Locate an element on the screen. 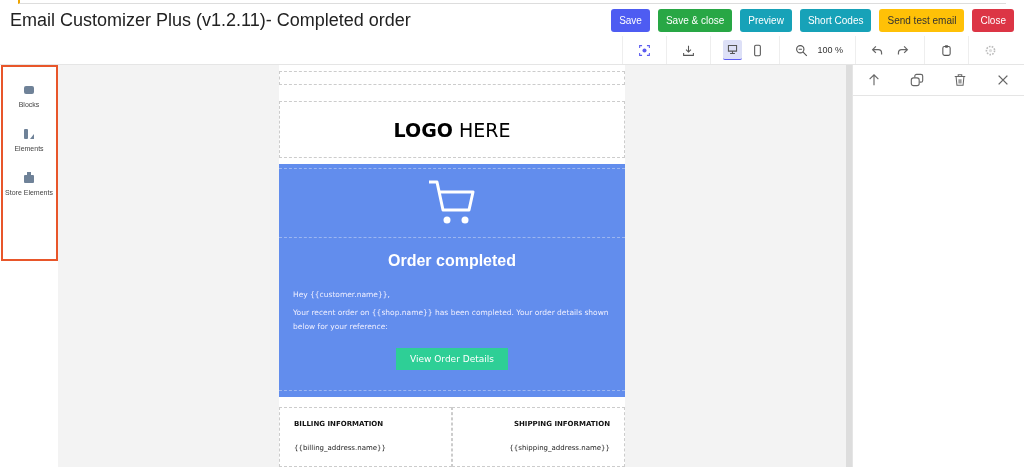 This screenshot has width=1024, height=471. focus-icon is located at coordinates (645, 50).